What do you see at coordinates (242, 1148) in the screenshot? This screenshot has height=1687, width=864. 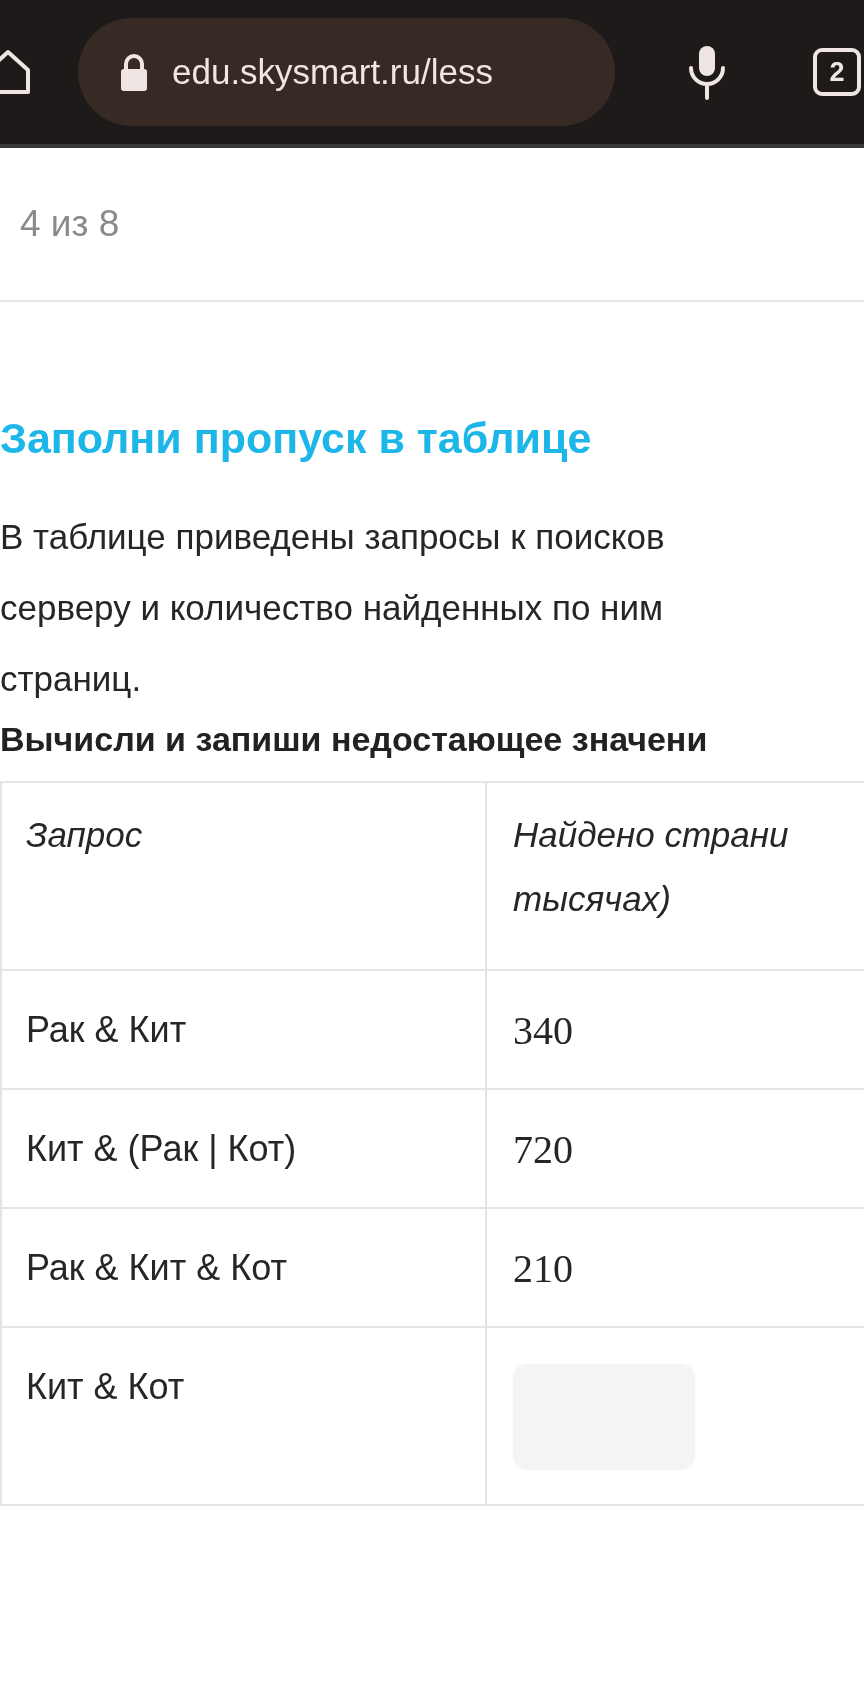 I see `table-cell: Кит & (Рак | Кот)` at bounding box center [242, 1148].